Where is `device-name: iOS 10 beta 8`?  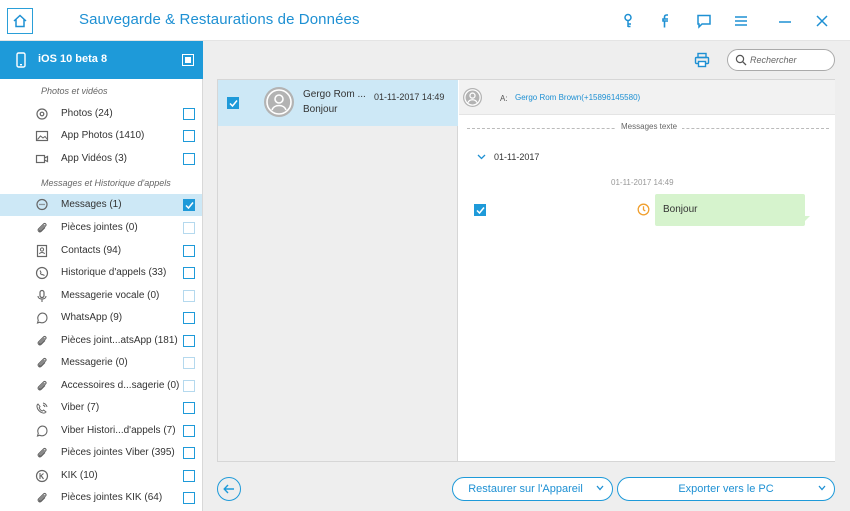
device-name: iOS 10 beta 8 is located at coordinates (73, 59).